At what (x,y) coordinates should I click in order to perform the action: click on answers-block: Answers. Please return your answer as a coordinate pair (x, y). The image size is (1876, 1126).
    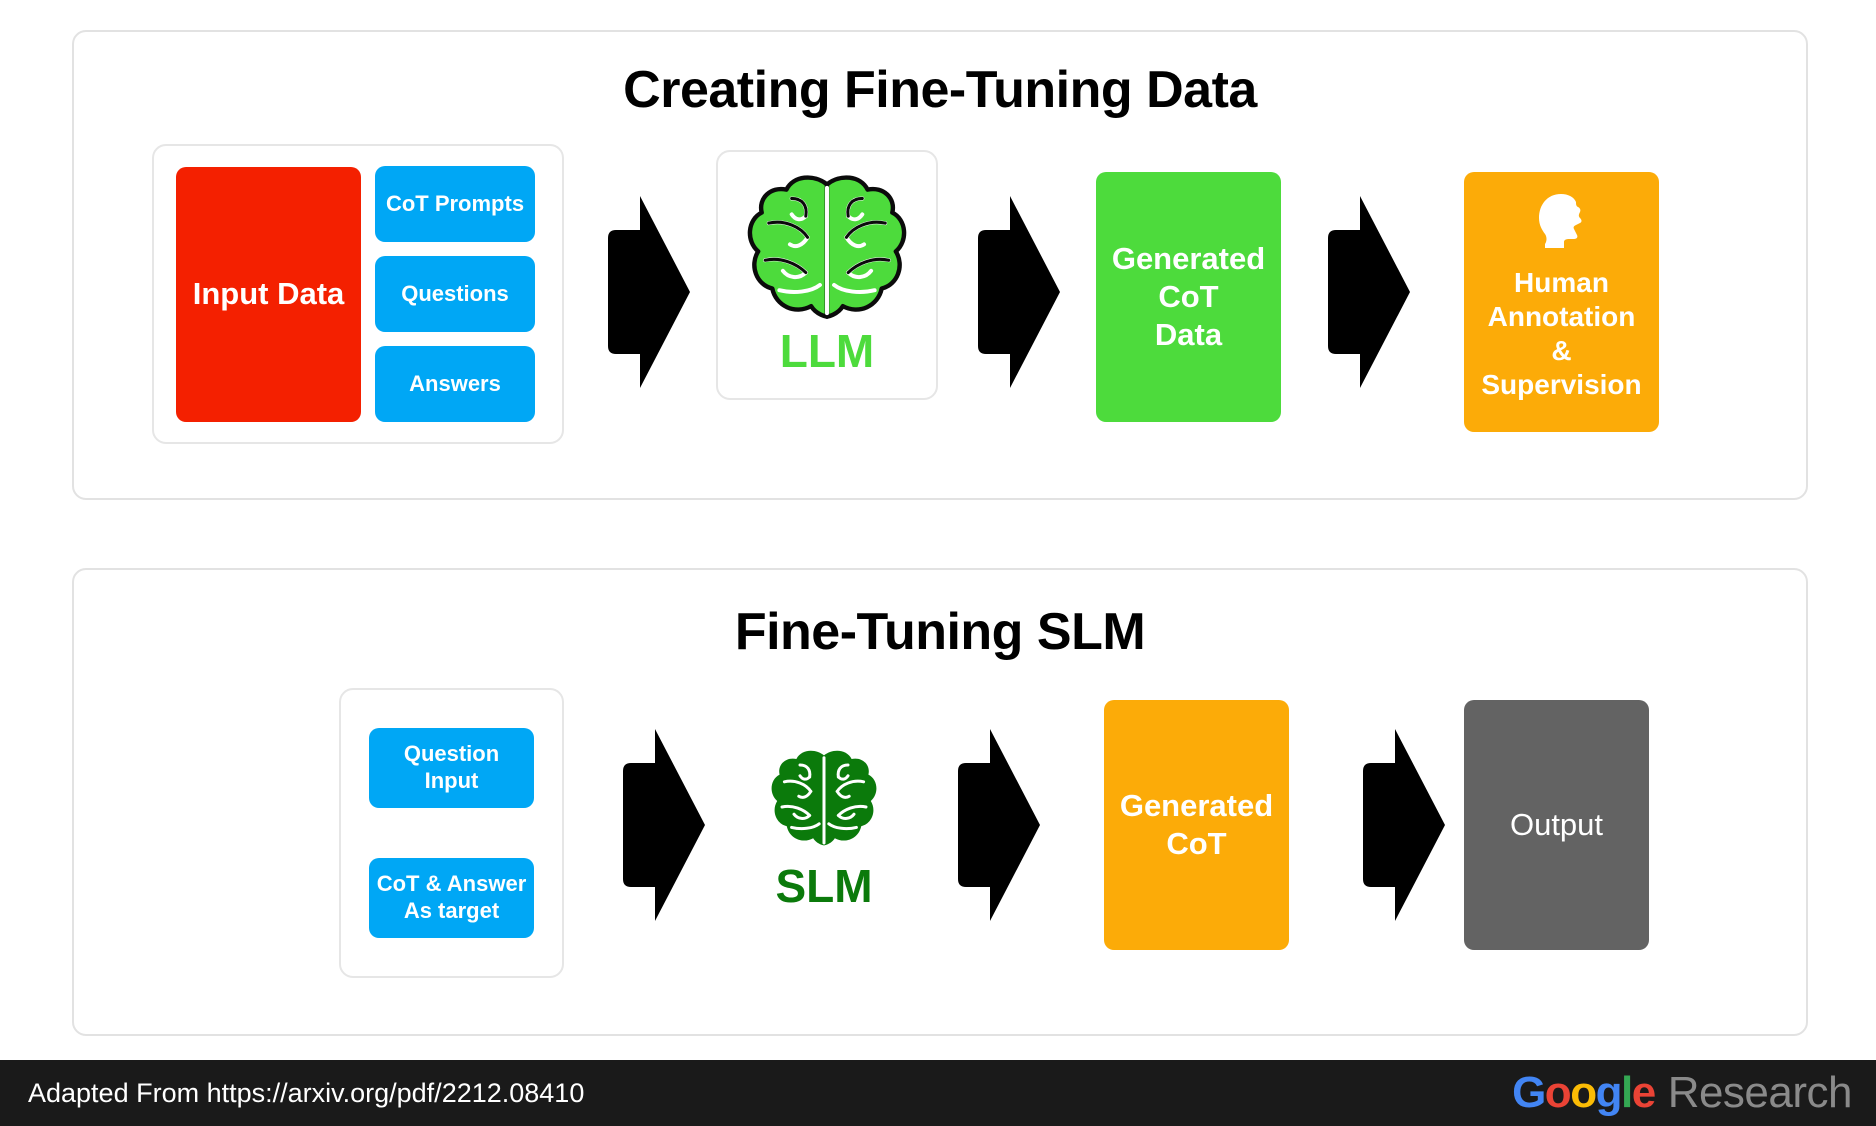
    Looking at the image, I should click on (455, 384).